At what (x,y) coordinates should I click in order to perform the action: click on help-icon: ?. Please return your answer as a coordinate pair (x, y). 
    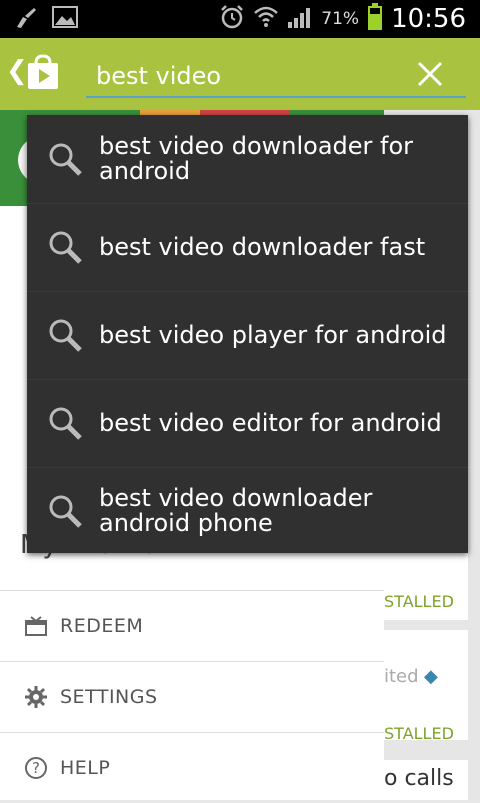
    Looking at the image, I should click on (36, 768).